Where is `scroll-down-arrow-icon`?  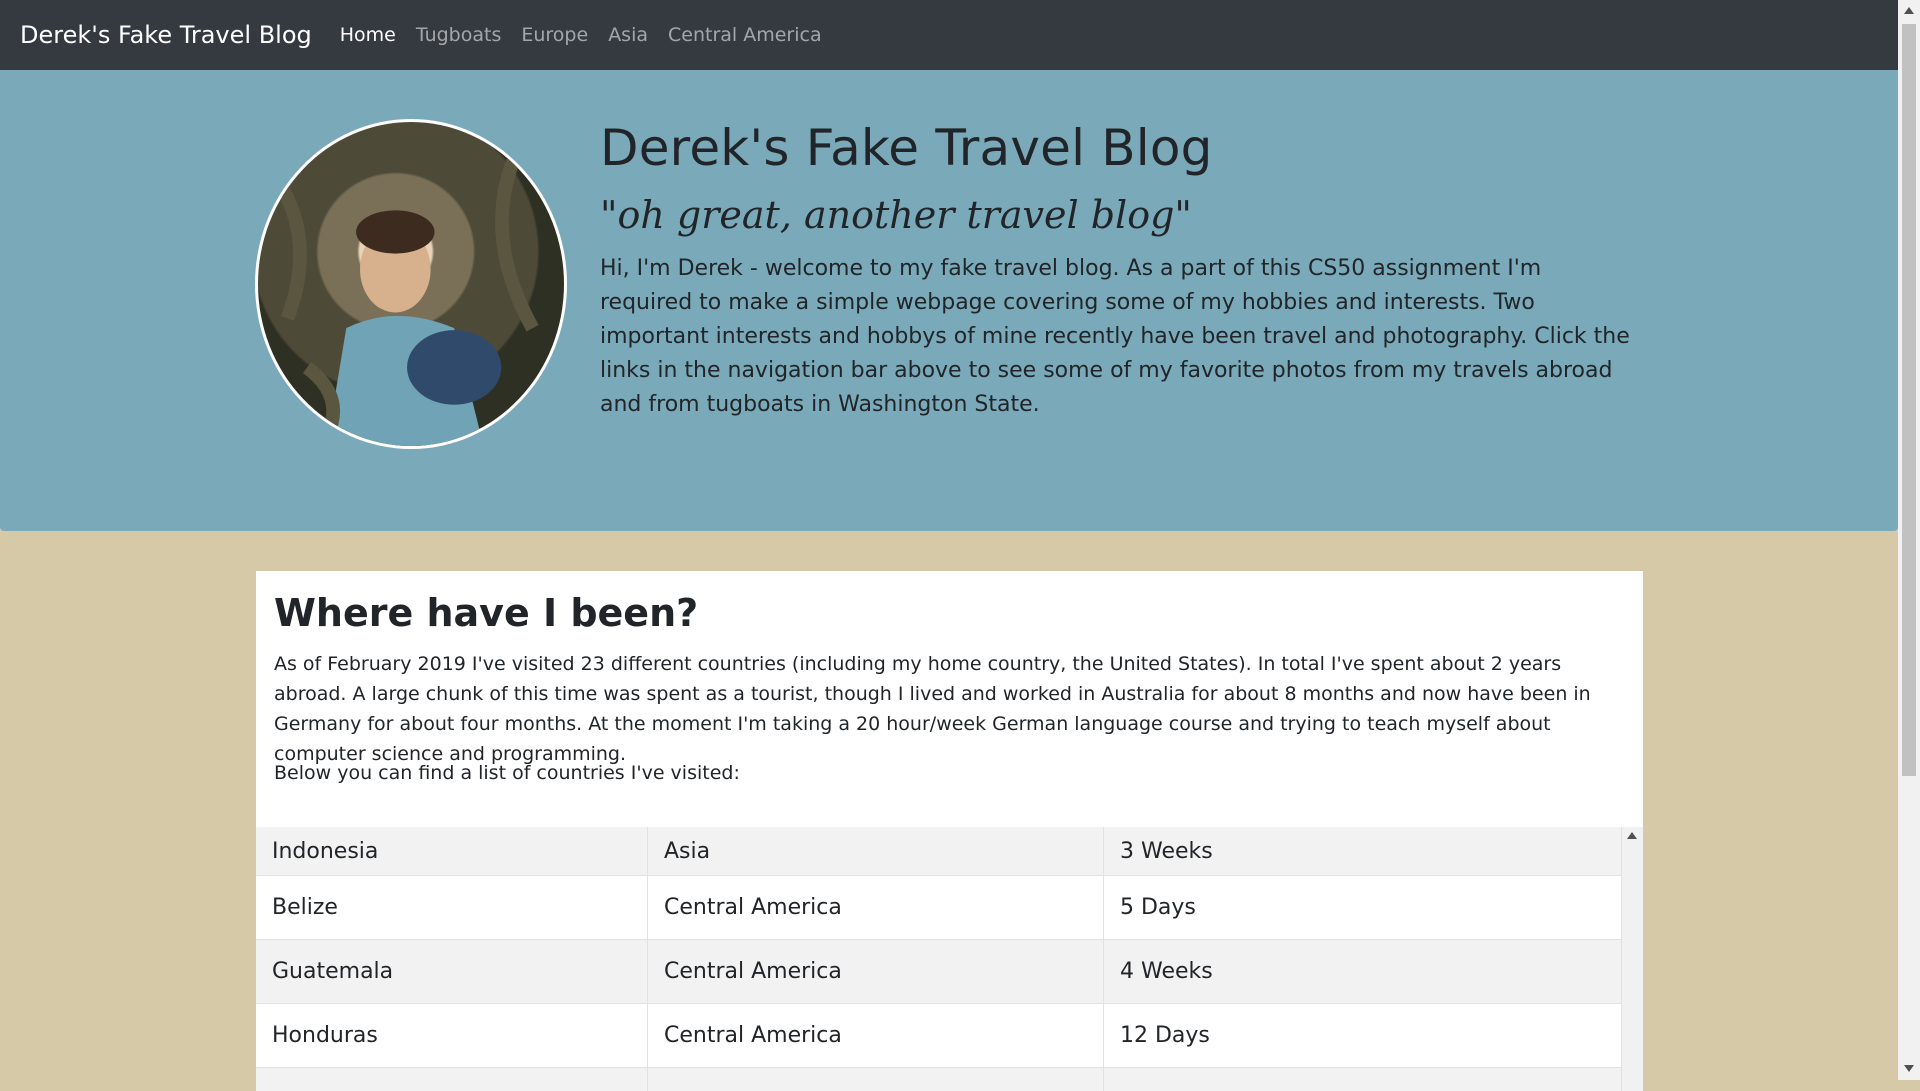
scroll-down-arrow-icon is located at coordinates (1909, 1068).